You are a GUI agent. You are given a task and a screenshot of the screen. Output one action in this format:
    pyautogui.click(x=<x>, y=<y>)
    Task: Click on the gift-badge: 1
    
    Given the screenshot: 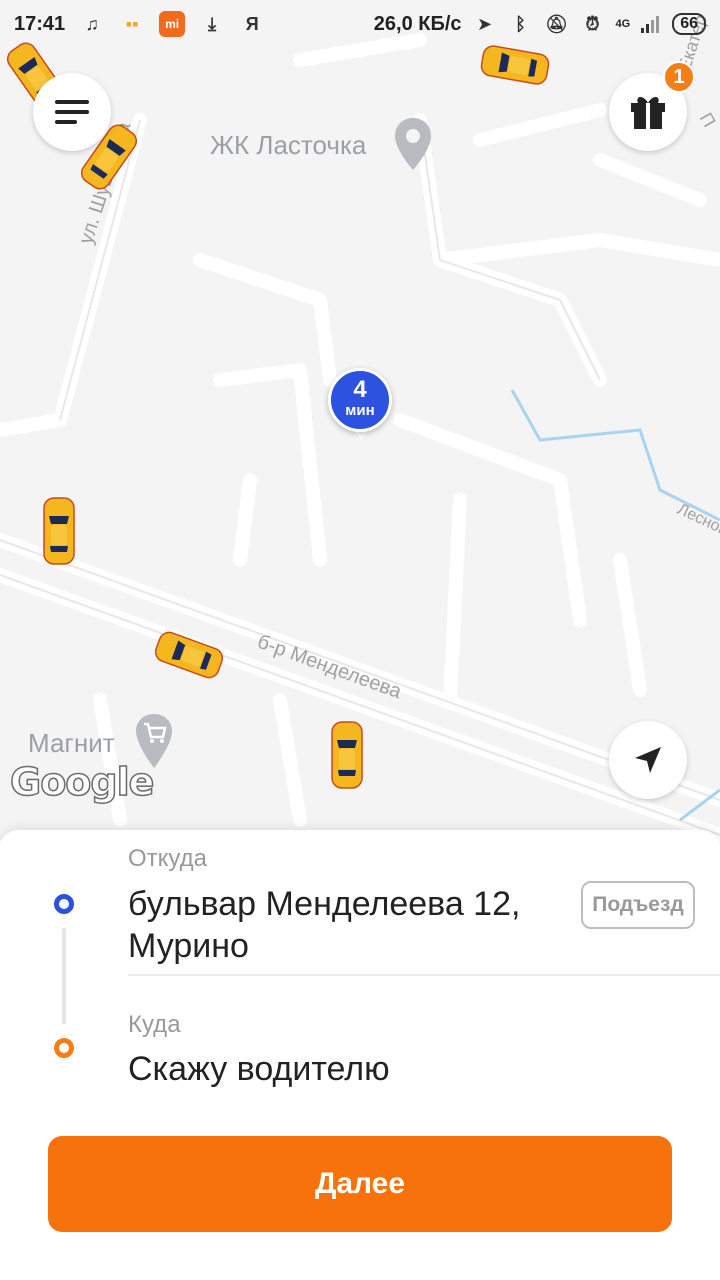 What is the action you would take?
    pyautogui.click(x=679, y=77)
    